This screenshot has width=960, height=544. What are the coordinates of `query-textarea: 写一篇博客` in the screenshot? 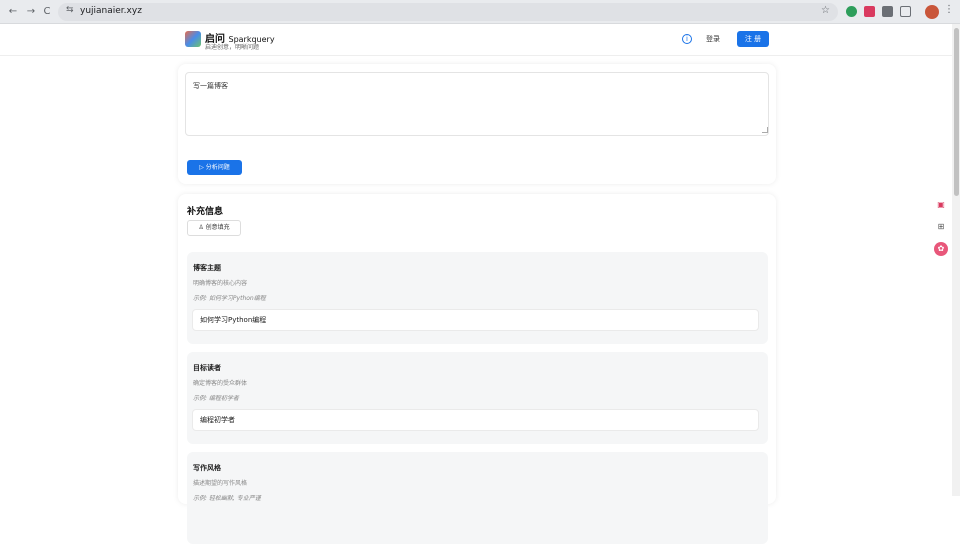 It's located at (477, 104).